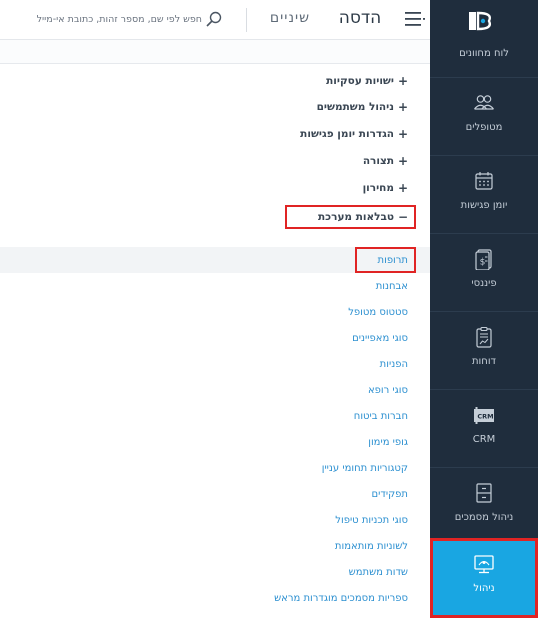  I want to click on system-table-link: סוגי תכניות טיפול, so click(371, 520).